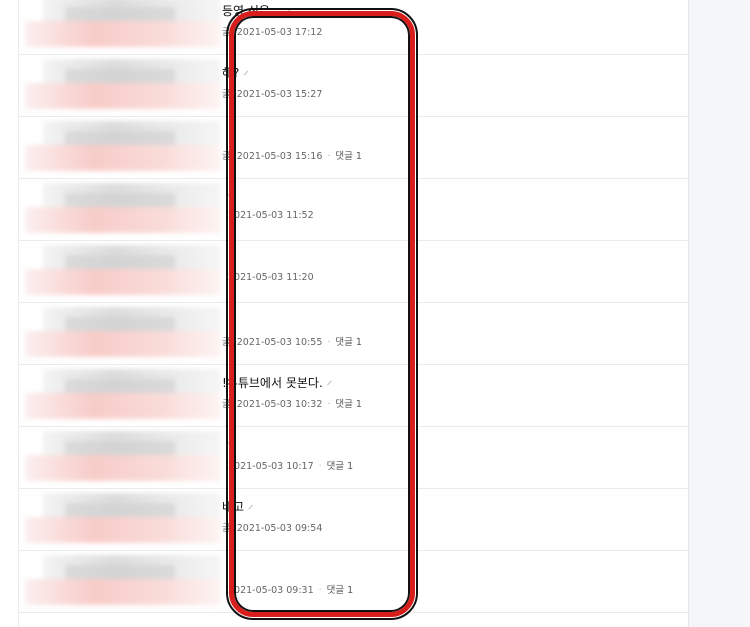 Image resolution: width=750 pixels, height=627 pixels. Describe the element at coordinates (279, 32) in the screenshot. I see `post-date: 2021-05-03 17:12` at that location.